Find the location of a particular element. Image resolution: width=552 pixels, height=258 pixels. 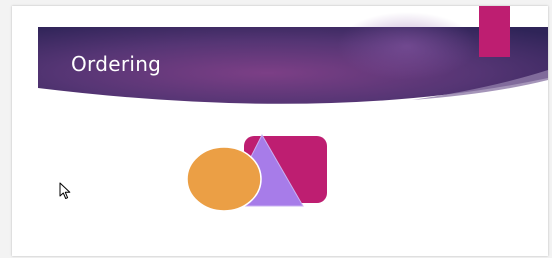

mouse-pointer-icon is located at coordinates (65, 190).